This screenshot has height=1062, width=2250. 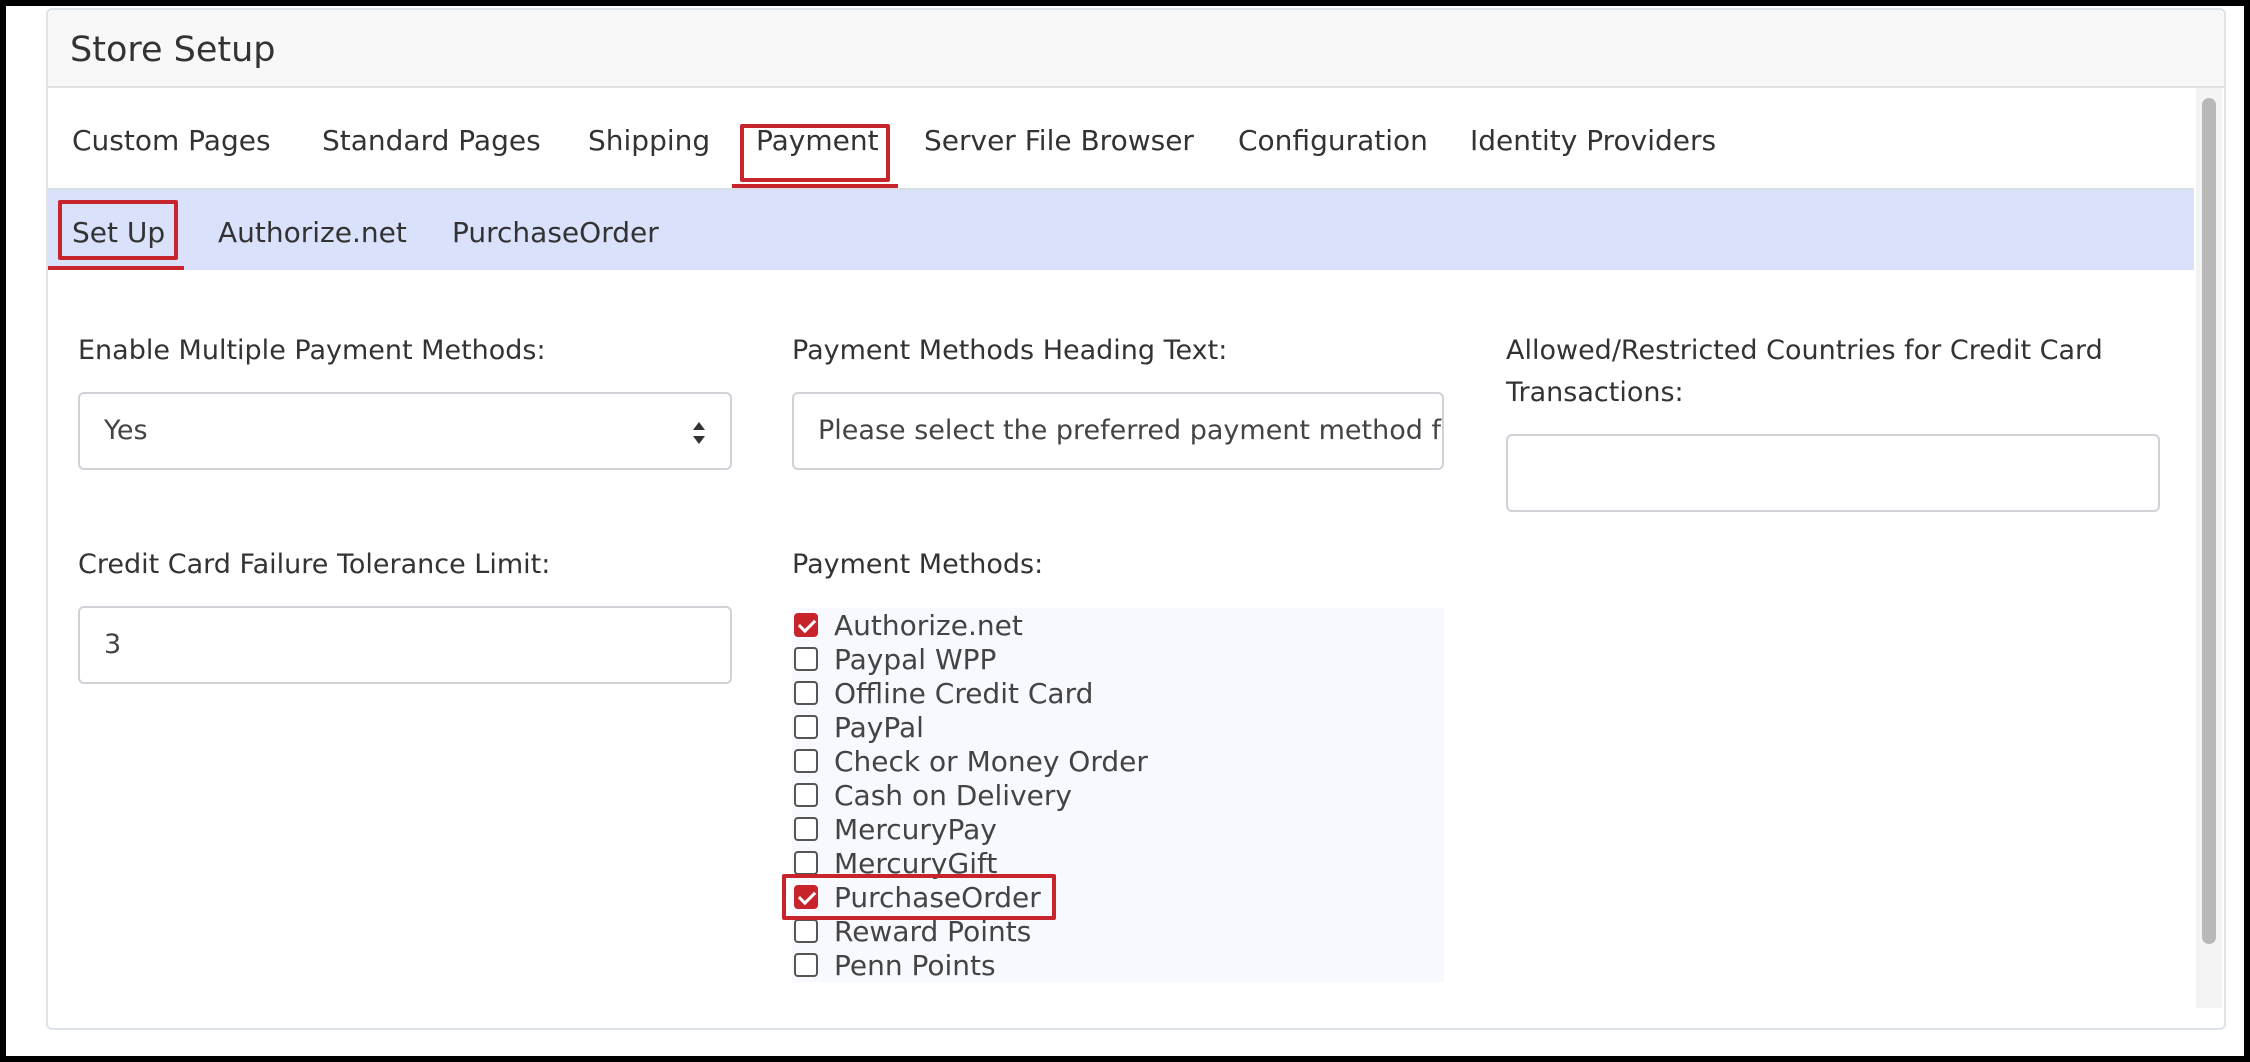 I want to click on payment-method-item: PayPal, so click(x=858, y=727).